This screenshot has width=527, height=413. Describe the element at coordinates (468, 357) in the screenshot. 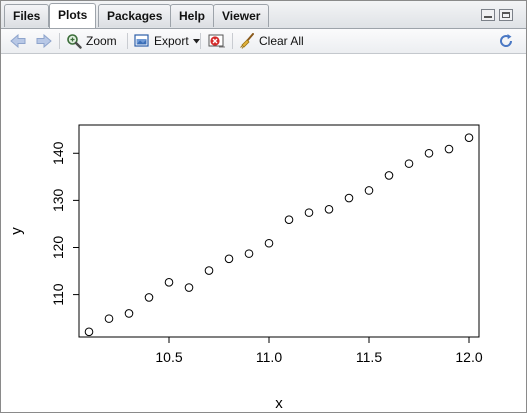

I see `x-tick-label: 12.0` at that location.